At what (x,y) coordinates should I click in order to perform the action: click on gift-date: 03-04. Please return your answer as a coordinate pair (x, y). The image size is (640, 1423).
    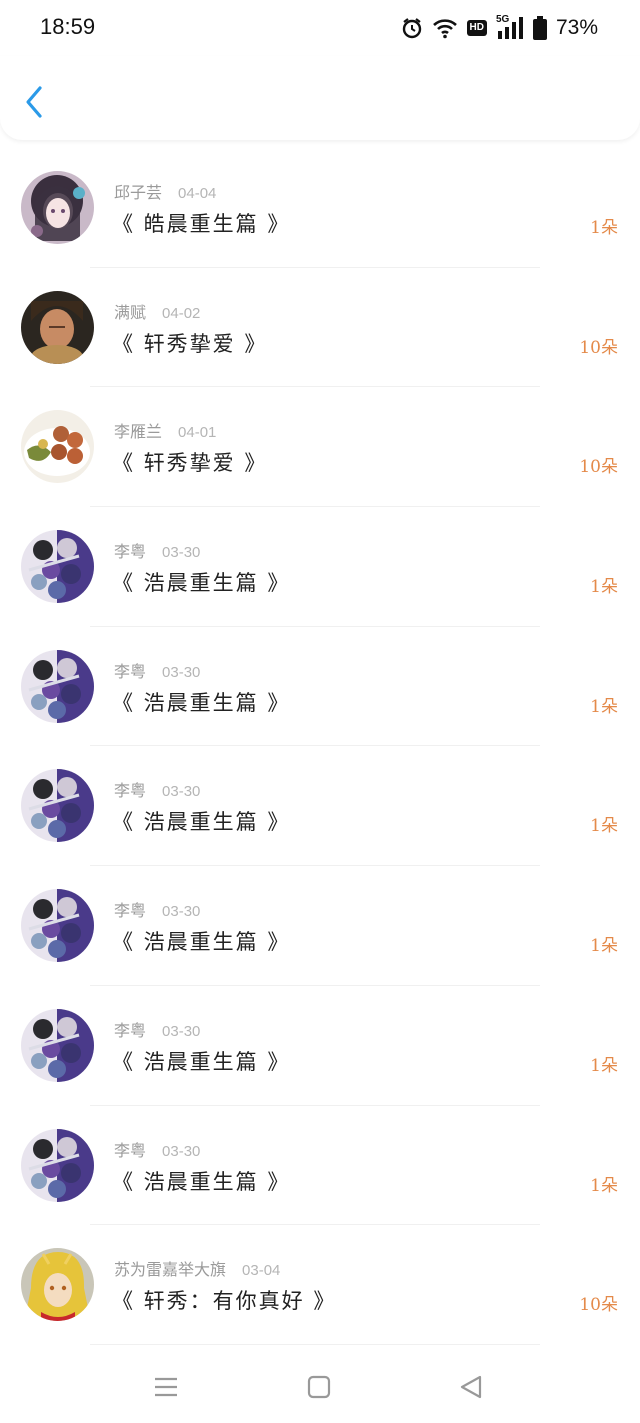
    Looking at the image, I should click on (261, 1271).